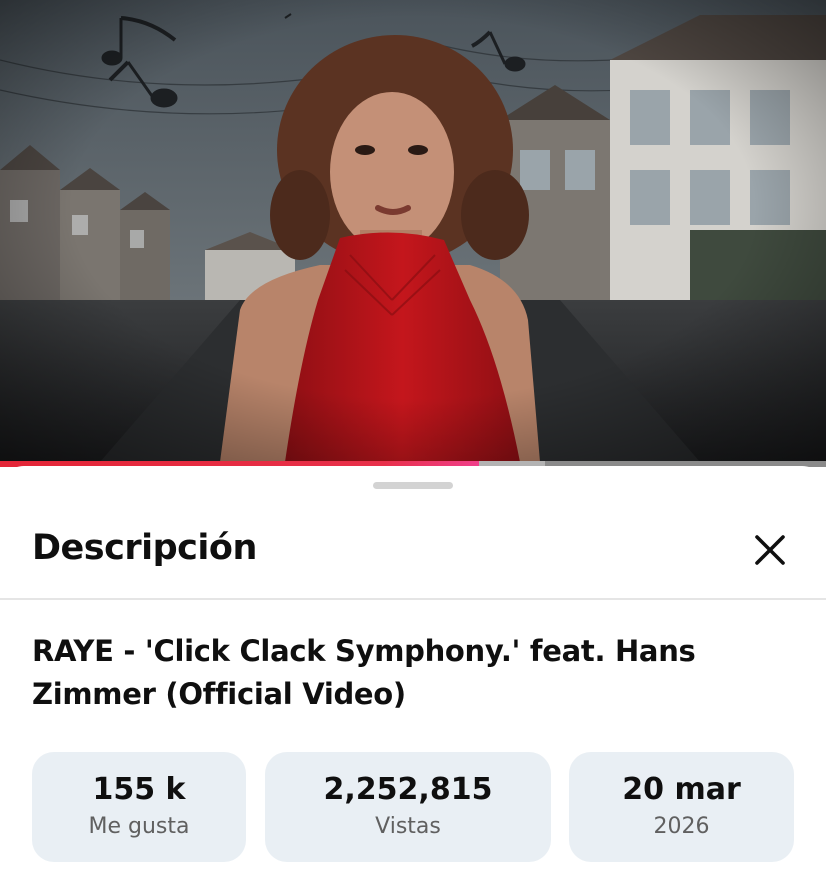 The height and width of the screenshot is (878, 826). Describe the element at coordinates (413, 485) in the screenshot. I see `drag-handle` at that location.